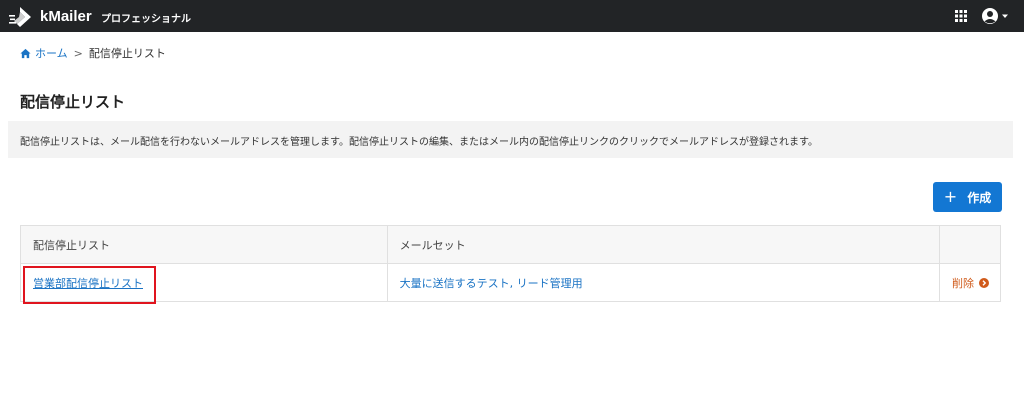  I want to click on grid-icon, so click(961, 16).